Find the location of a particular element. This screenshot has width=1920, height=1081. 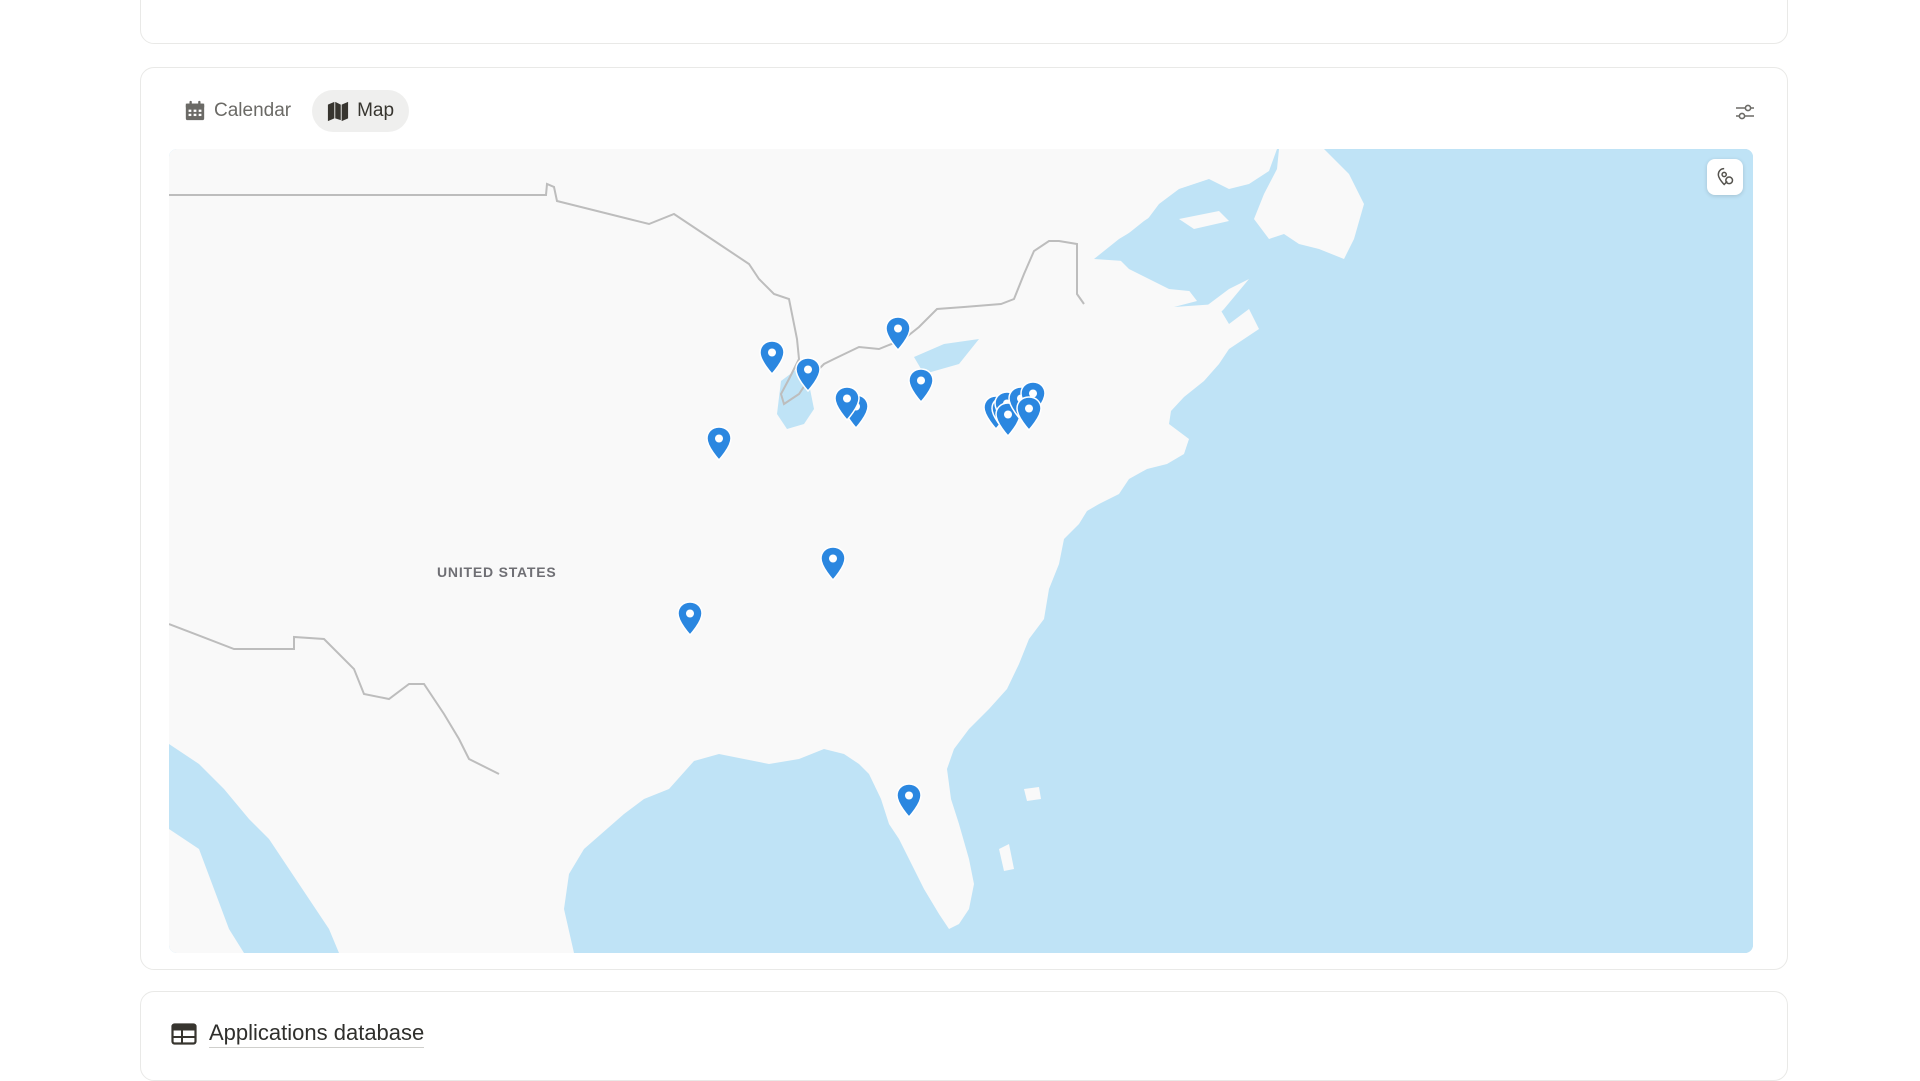

view-settings-icon is located at coordinates (1745, 112).